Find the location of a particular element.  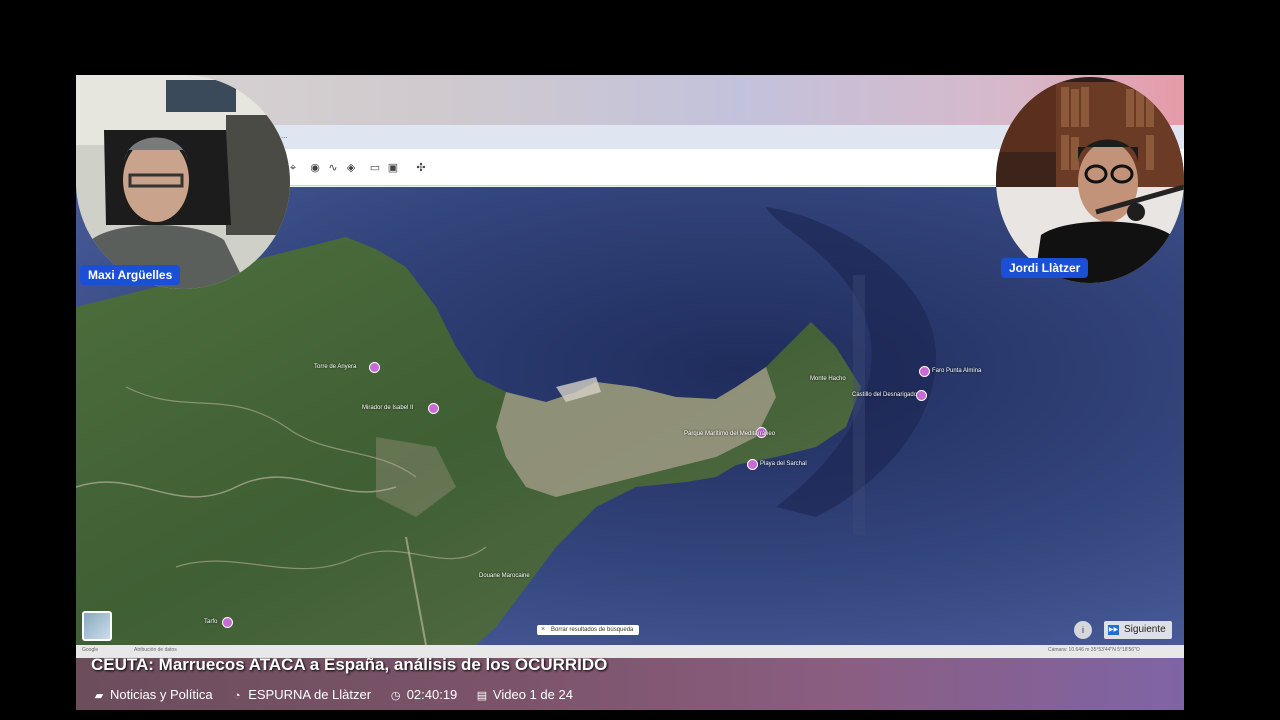

close-icon: × is located at coordinates (543, 629).